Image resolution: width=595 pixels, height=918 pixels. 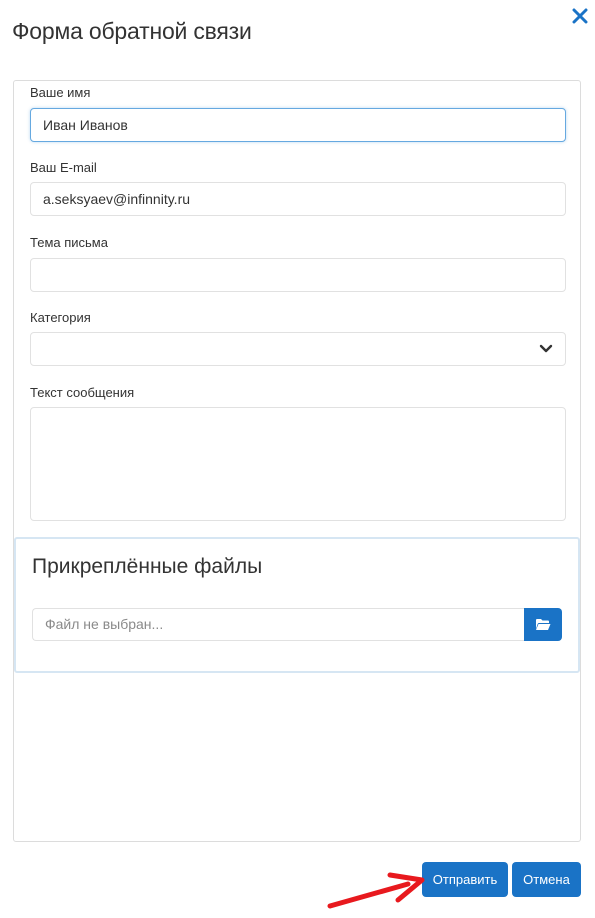 I want to click on message-label: Текст сообщения, so click(x=82, y=392).